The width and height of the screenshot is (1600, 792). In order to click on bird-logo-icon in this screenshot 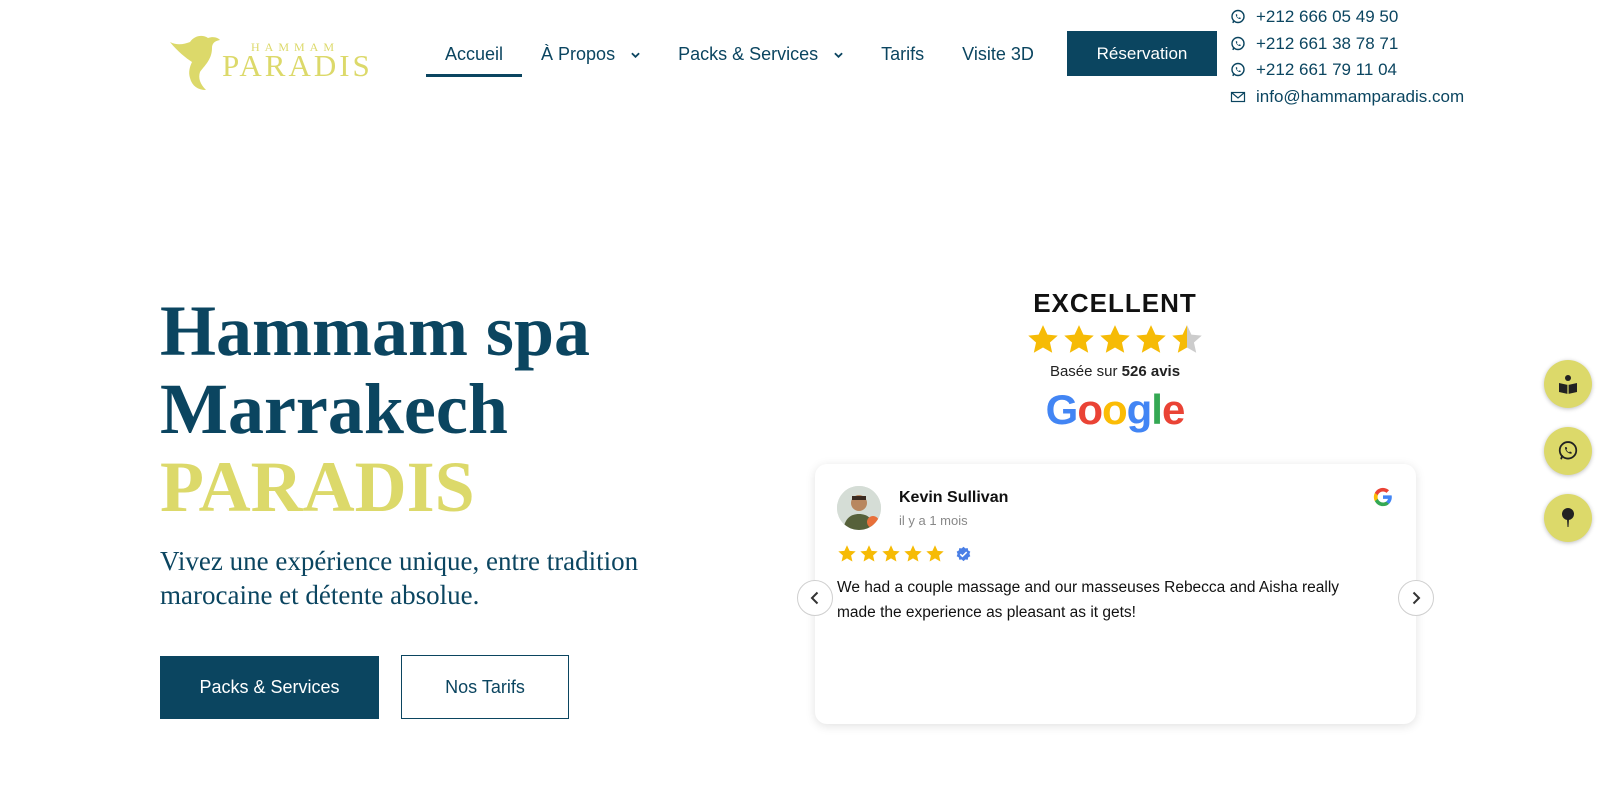, I will do `click(195, 62)`.